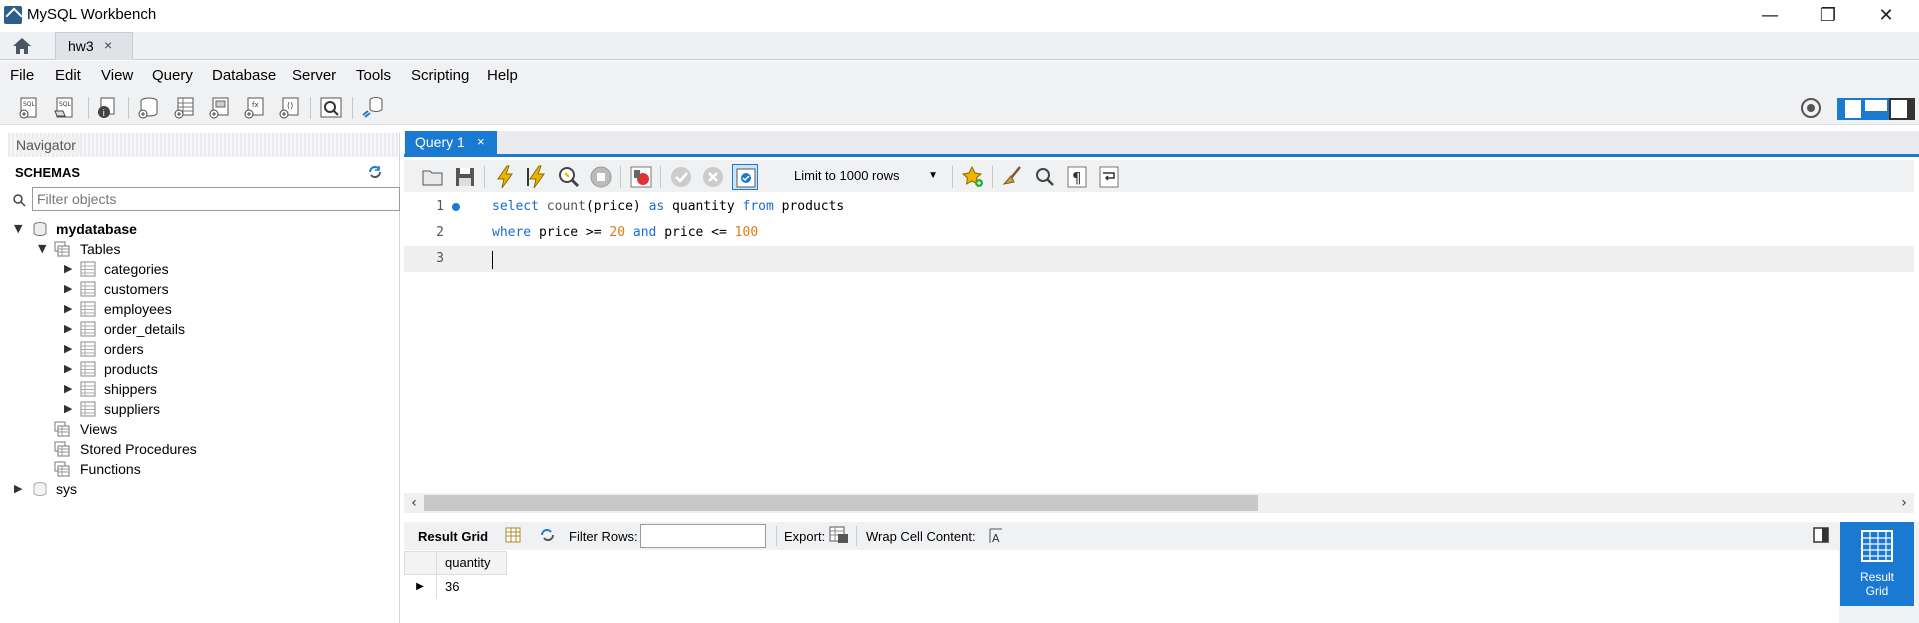 The image size is (1919, 623). What do you see at coordinates (841, 503) in the screenshot?
I see `scrollbar-thumb` at bounding box center [841, 503].